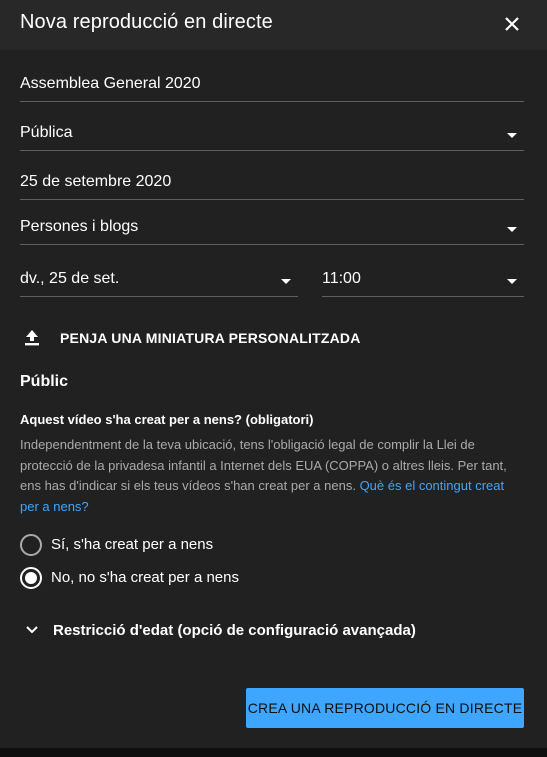 Image resolution: width=547 pixels, height=757 pixels. I want to click on title-field: Assemblea General 2020, so click(272, 86).